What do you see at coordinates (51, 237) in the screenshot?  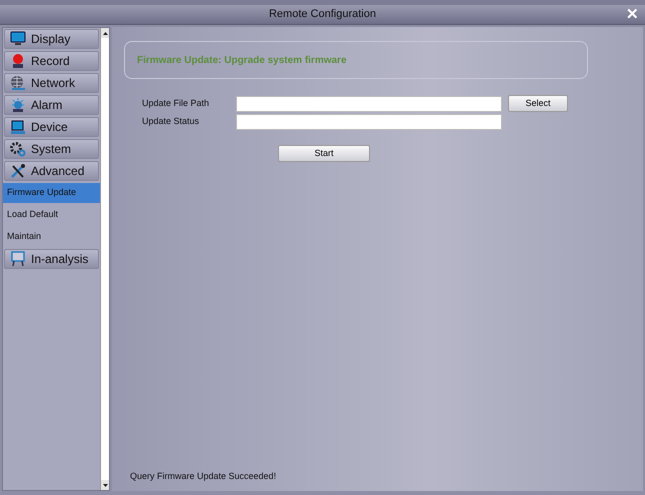 I see `sidebar-item: Maintain` at bounding box center [51, 237].